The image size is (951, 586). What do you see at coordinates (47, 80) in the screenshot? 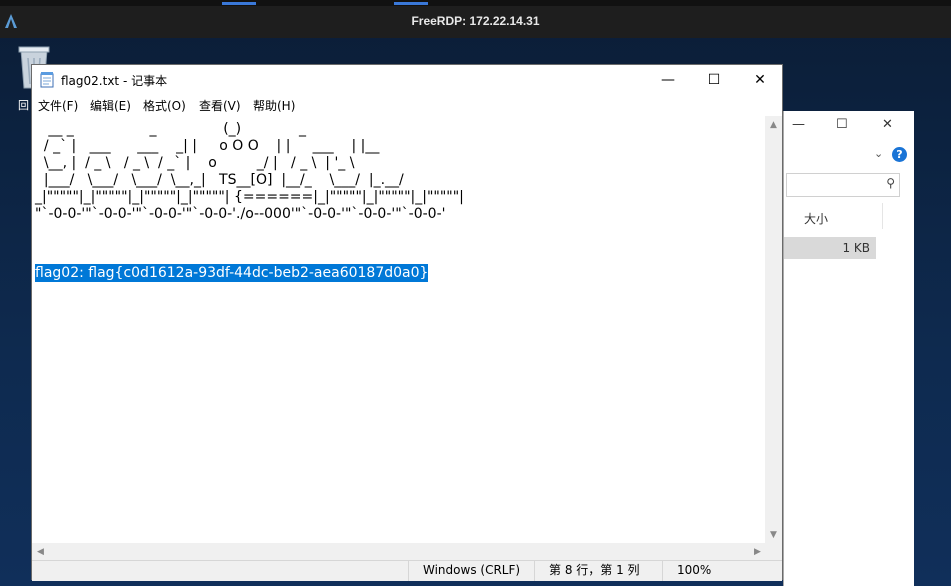
I see `notepad-icon` at bounding box center [47, 80].